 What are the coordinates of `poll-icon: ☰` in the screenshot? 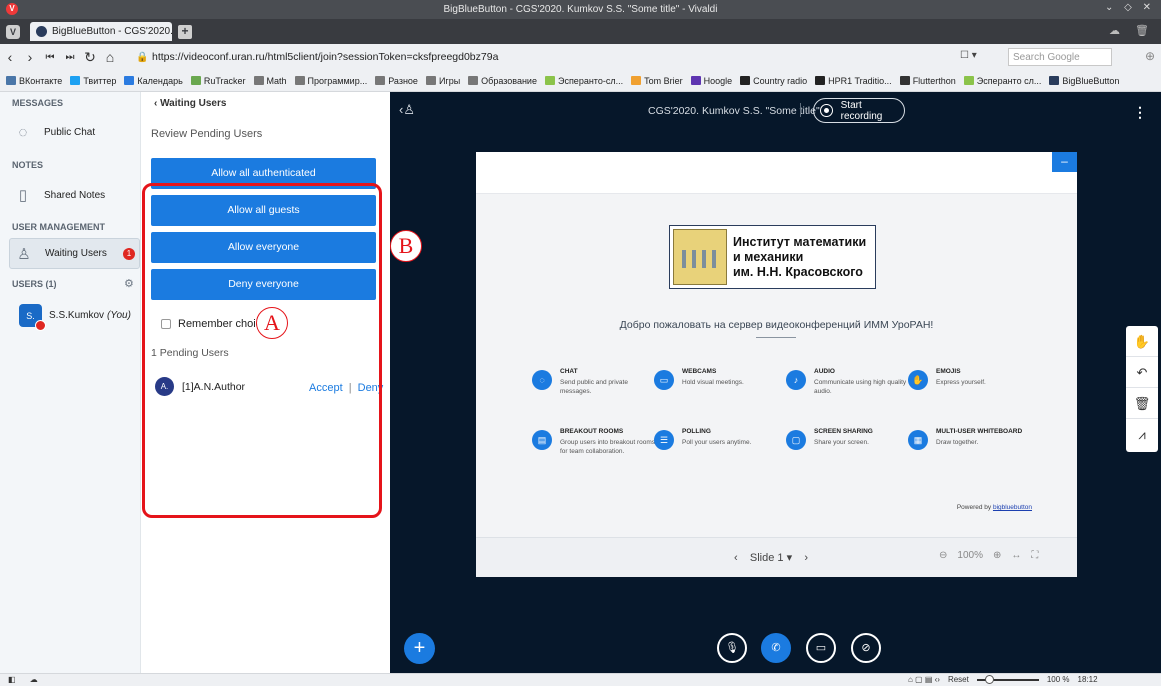 It's located at (664, 440).